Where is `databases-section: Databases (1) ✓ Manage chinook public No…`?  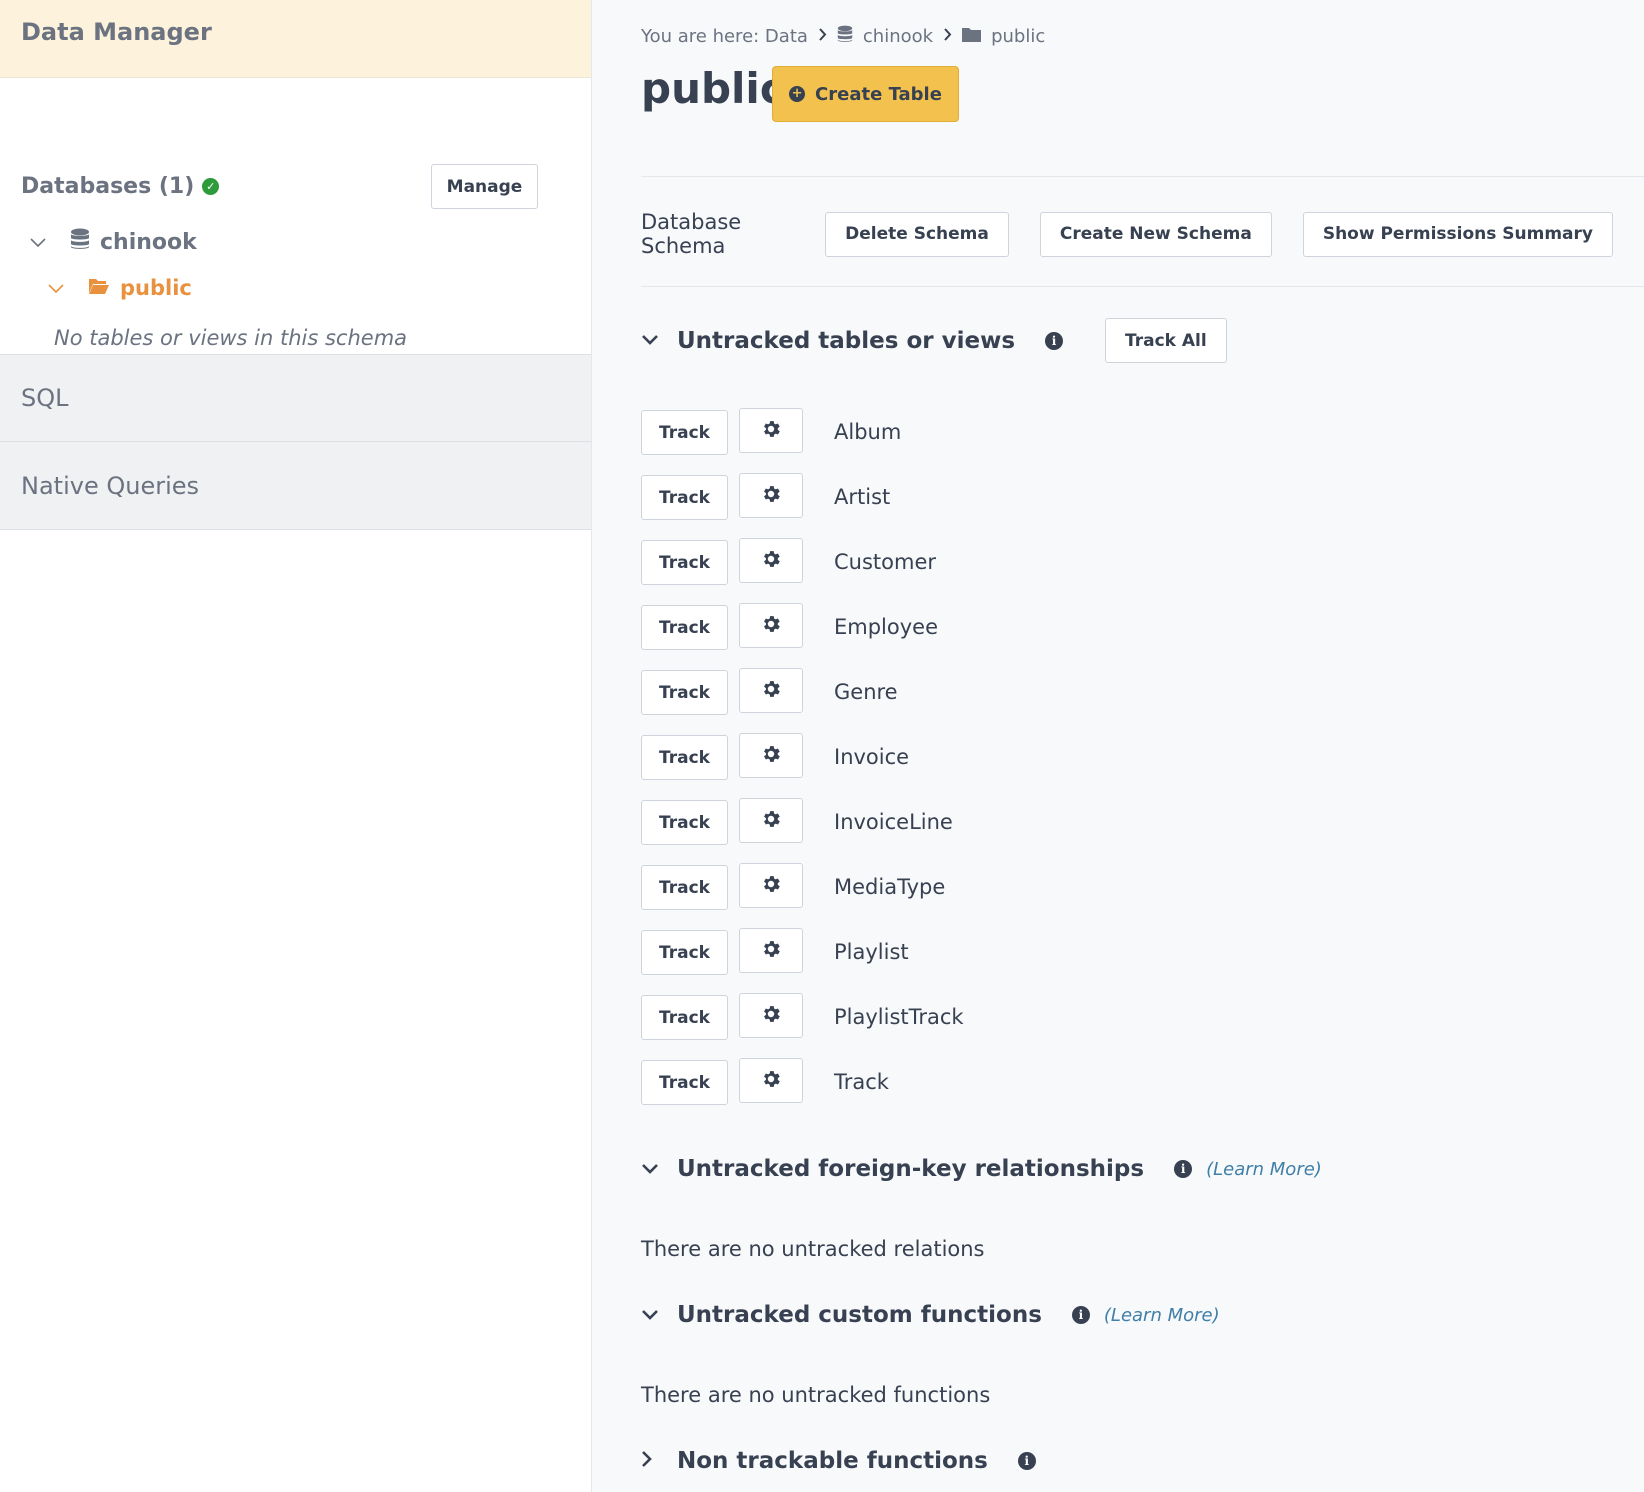
databases-section: Databases (1) ✓ Manage chinook public No… is located at coordinates (295, 216).